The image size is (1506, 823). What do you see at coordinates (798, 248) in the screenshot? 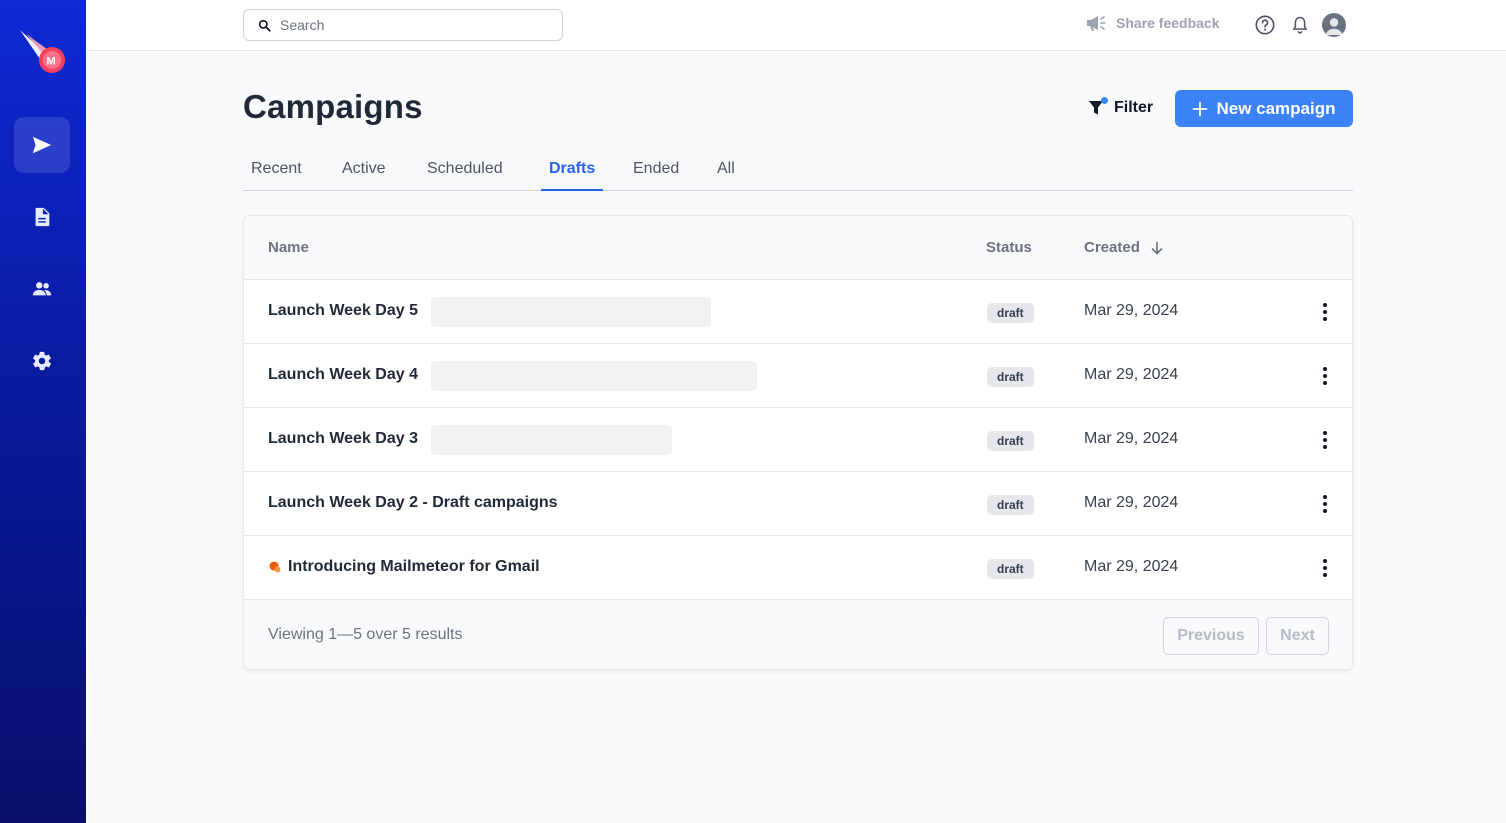
I see `table-header: Name Status Created` at bounding box center [798, 248].